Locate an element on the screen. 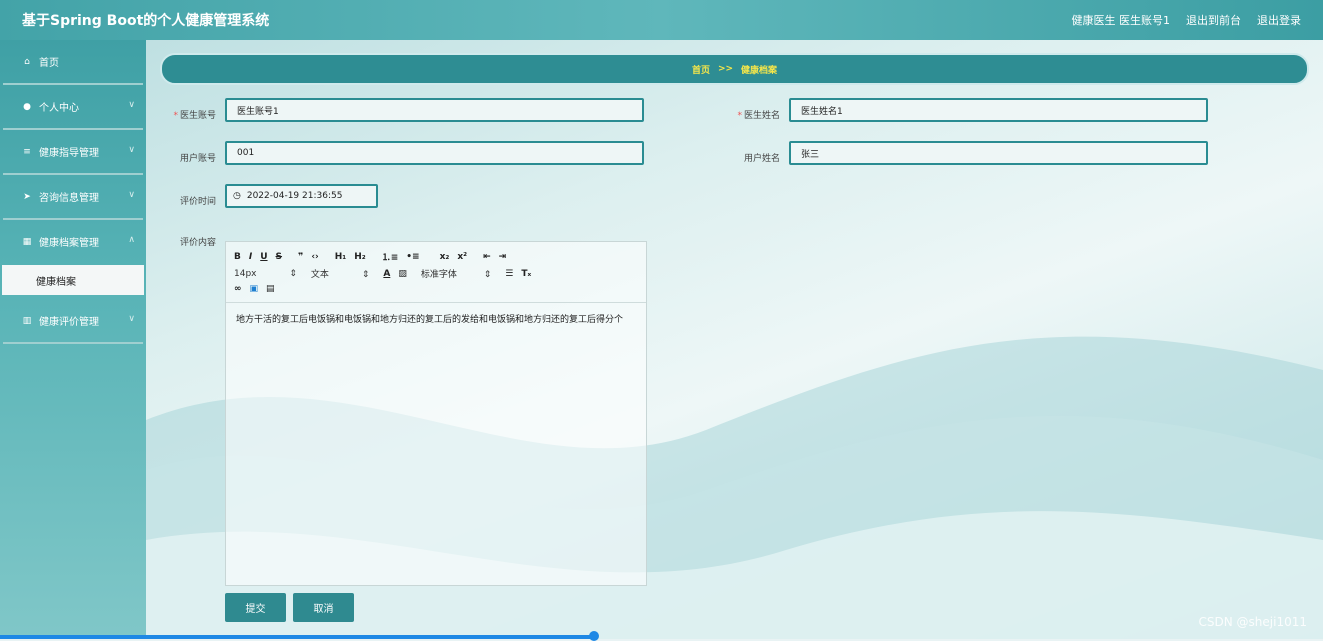  blockquote-icon: ❞ is located at coordinates (300, 257).